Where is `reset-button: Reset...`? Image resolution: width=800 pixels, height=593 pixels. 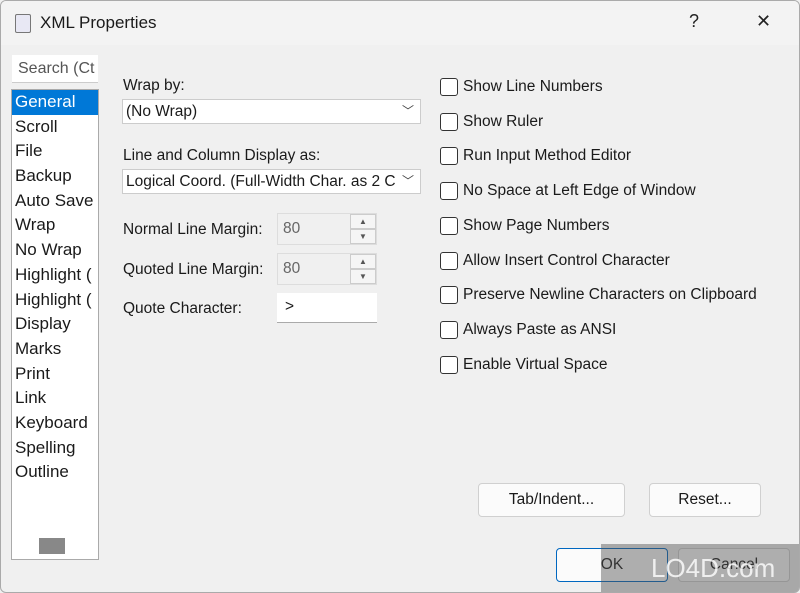
reset-button: Reset... is located at coordinates (705, 500).